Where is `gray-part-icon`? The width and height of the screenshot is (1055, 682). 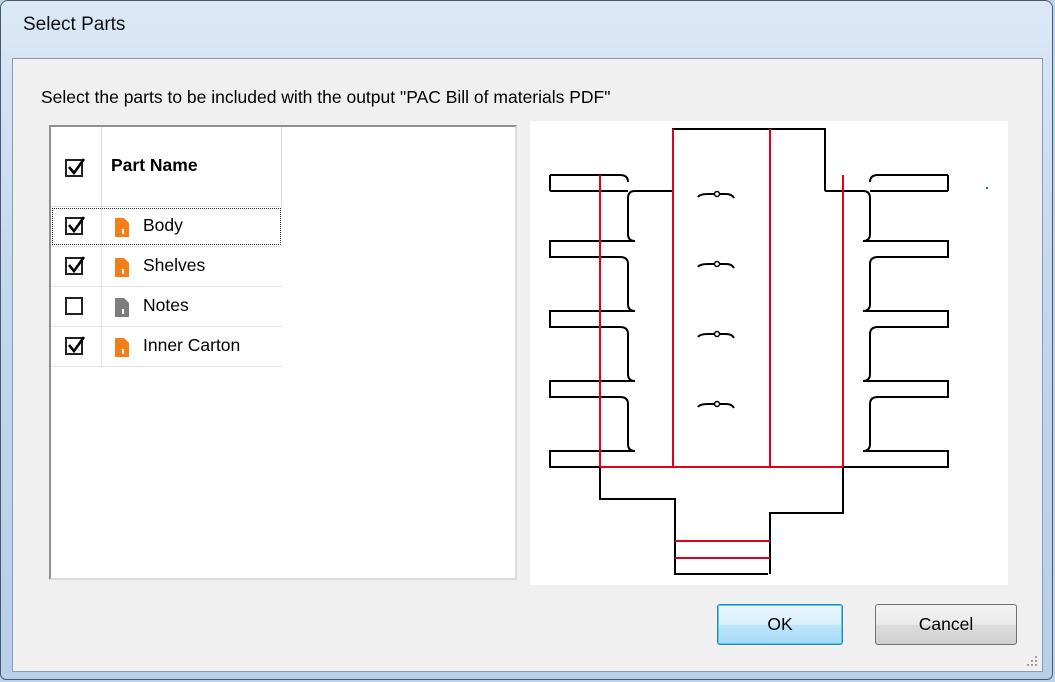 gray-part-icon is located at coordinates (122, 307).